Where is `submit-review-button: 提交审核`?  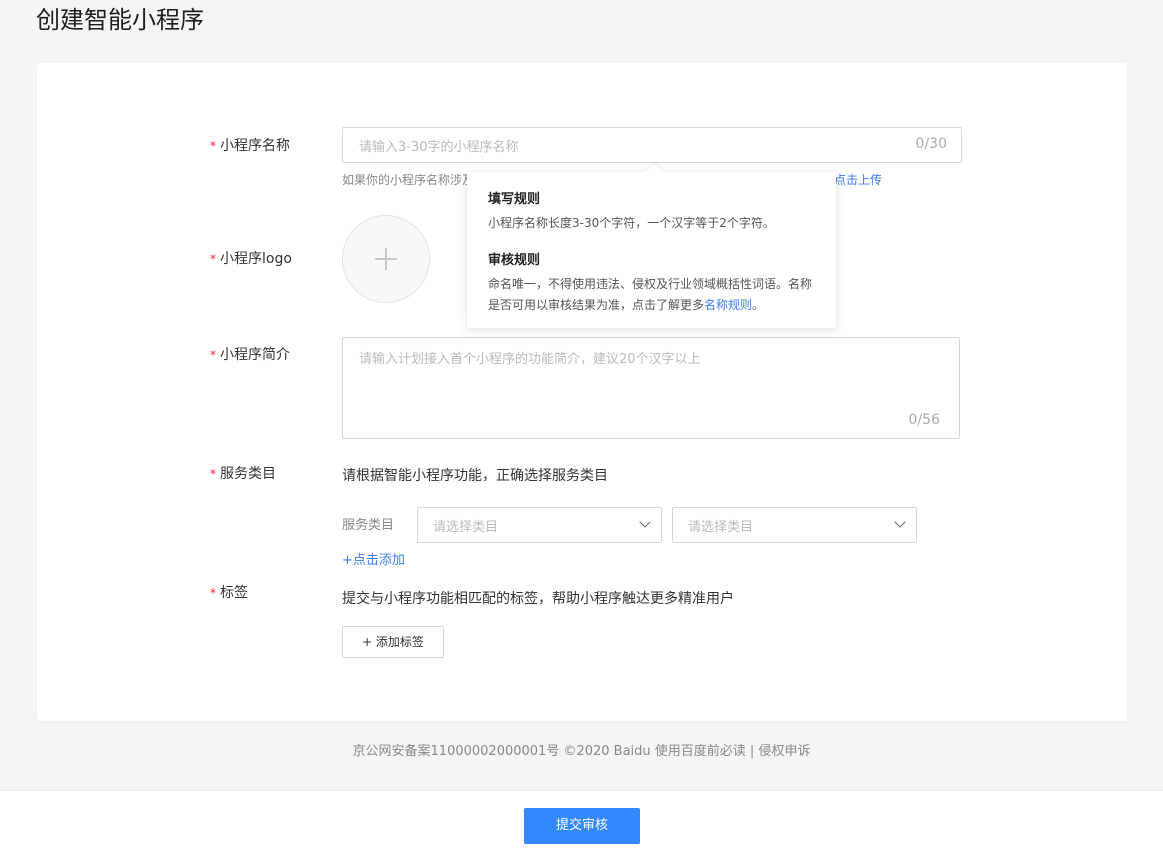
submit-review-button: 提交审核 is located at coordinates (582, 826).